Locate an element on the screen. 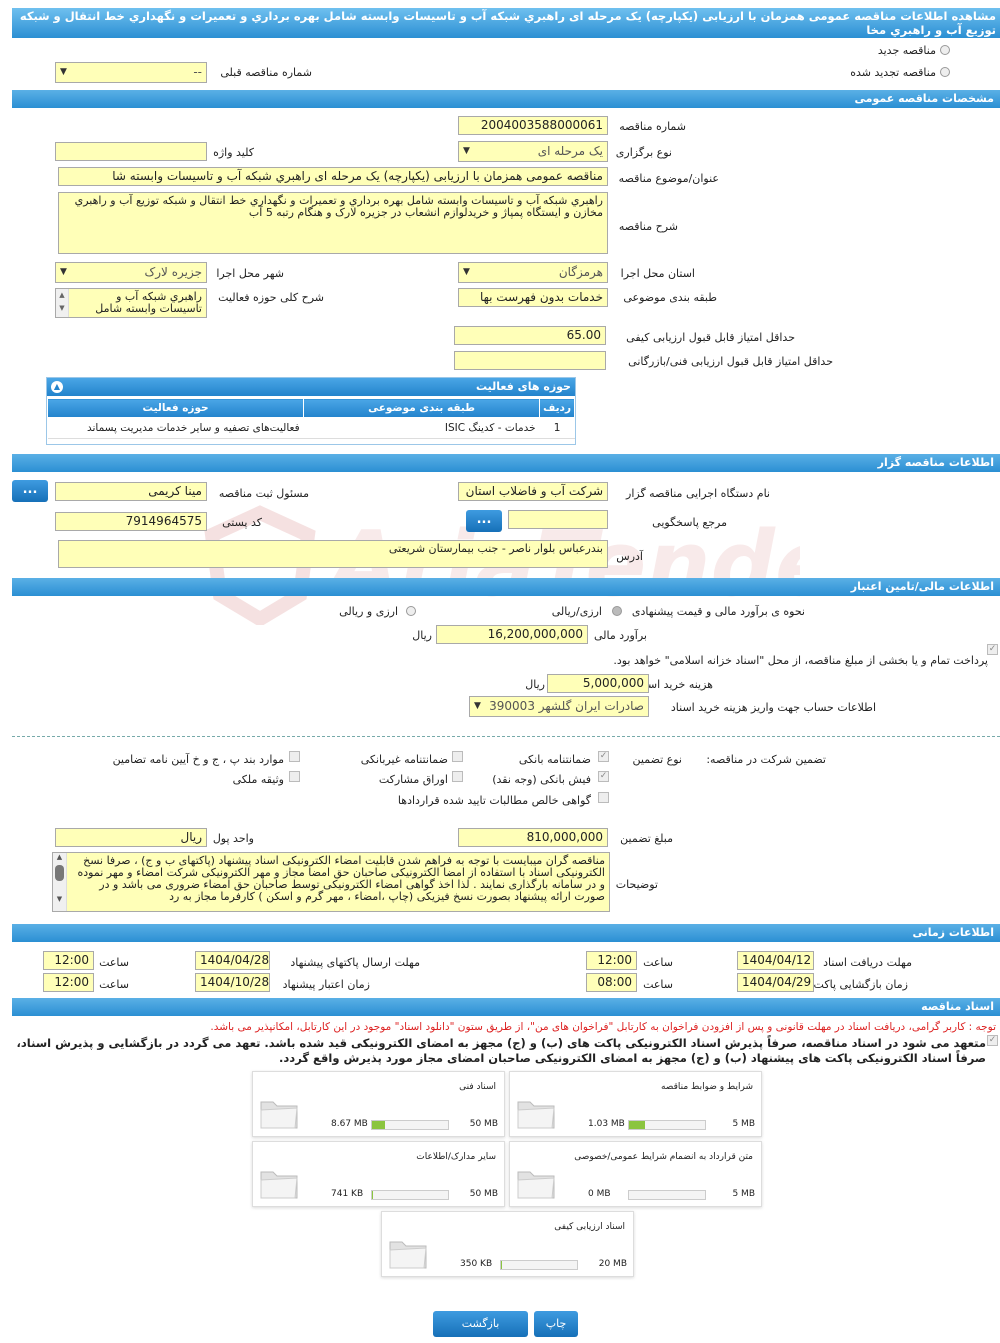 Image resolution: width=1000 pixels, height=1343 pixels. open-time-label: ساعت is located at coordinates (658, 984).